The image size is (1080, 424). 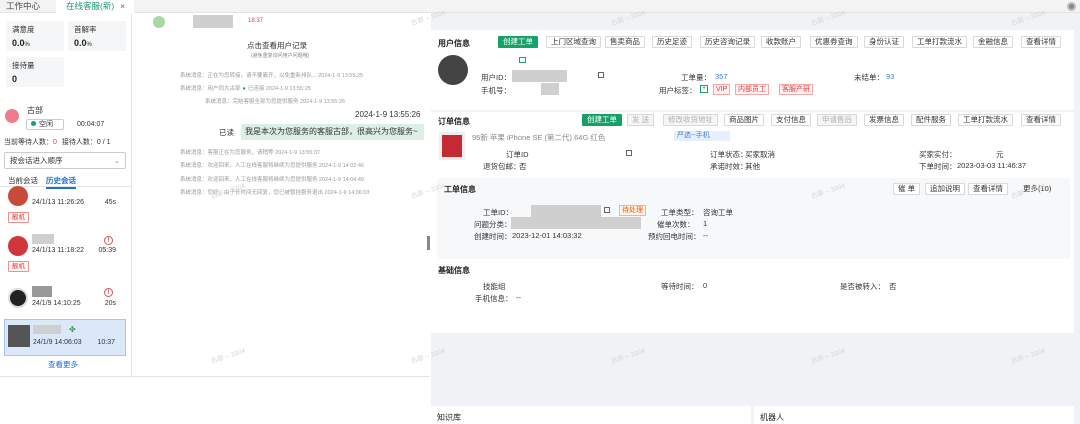 What do you see at coordinates (632, 210) in the screenshot?
I see `ticket-status-tag: 待处理` at bounding box center [632, 210].